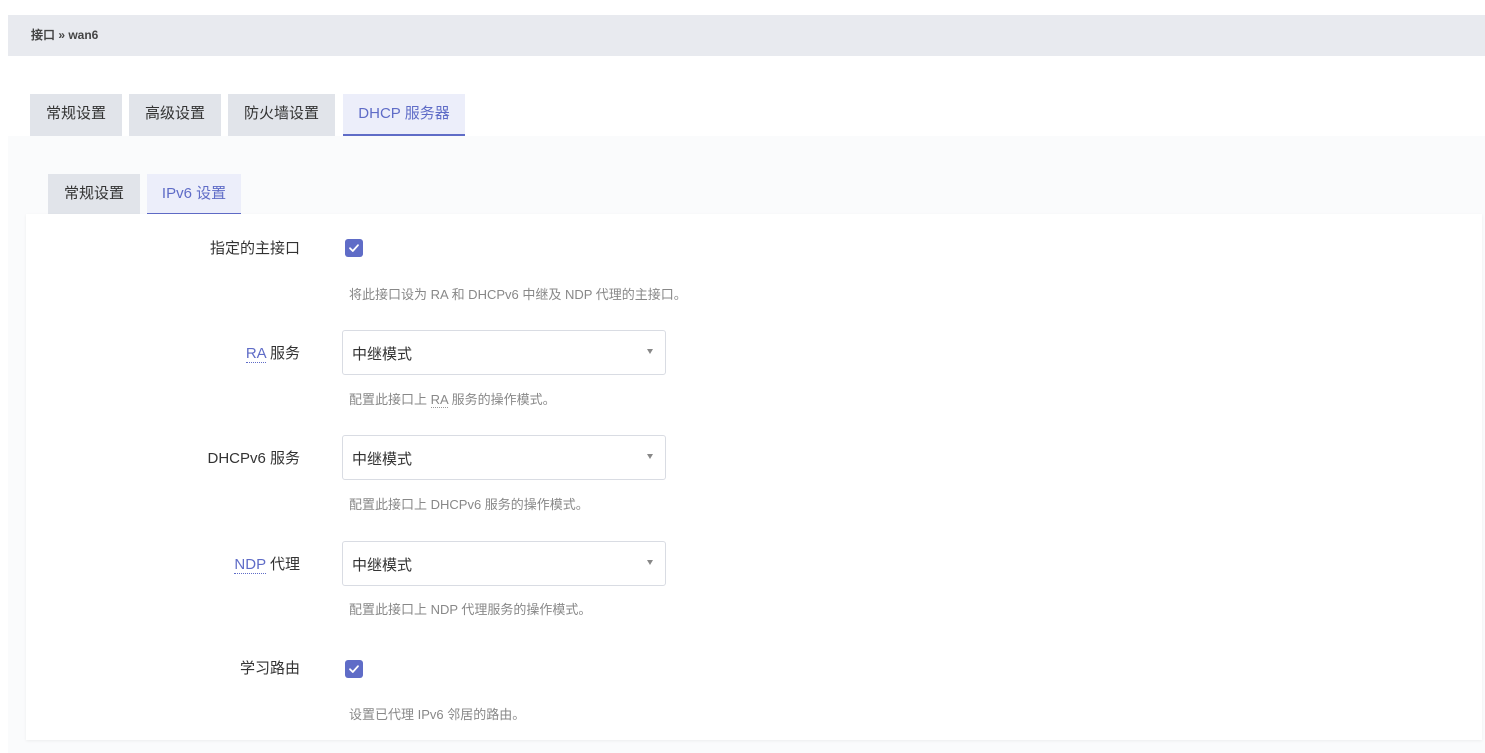  What do you see at coordinates (382, 565) in the screenshot?
I see `ndp-proxy-value: 中继模式` at bounding box center [382, 565].